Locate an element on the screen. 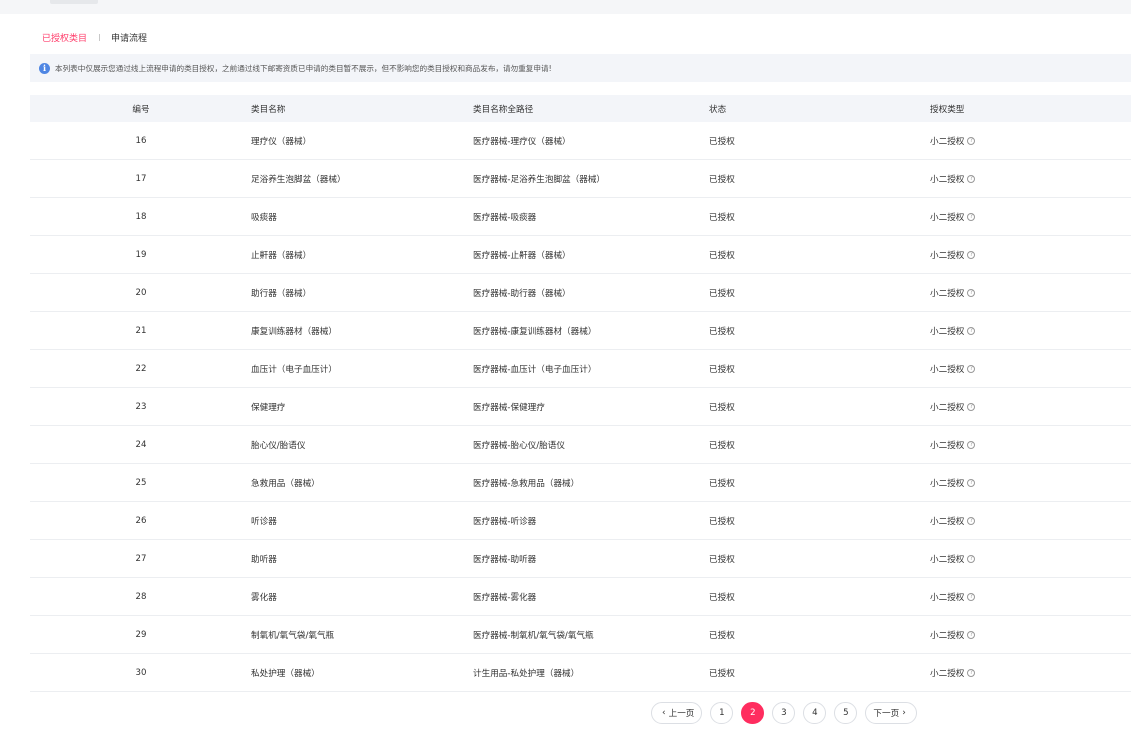  cell-category-name: 保健理疗 is located at coordinates (268, 407).